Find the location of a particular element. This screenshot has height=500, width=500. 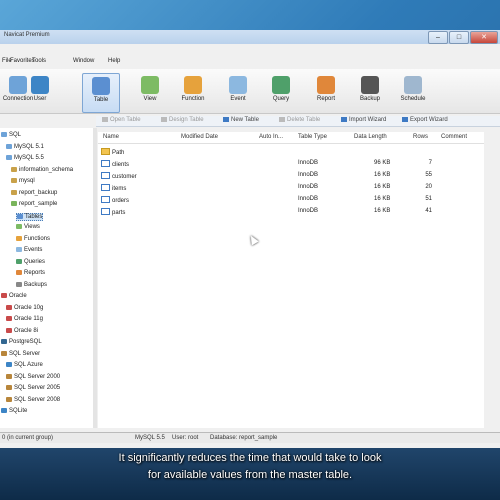

row-count: 51 is located at coordinates (428, 199).